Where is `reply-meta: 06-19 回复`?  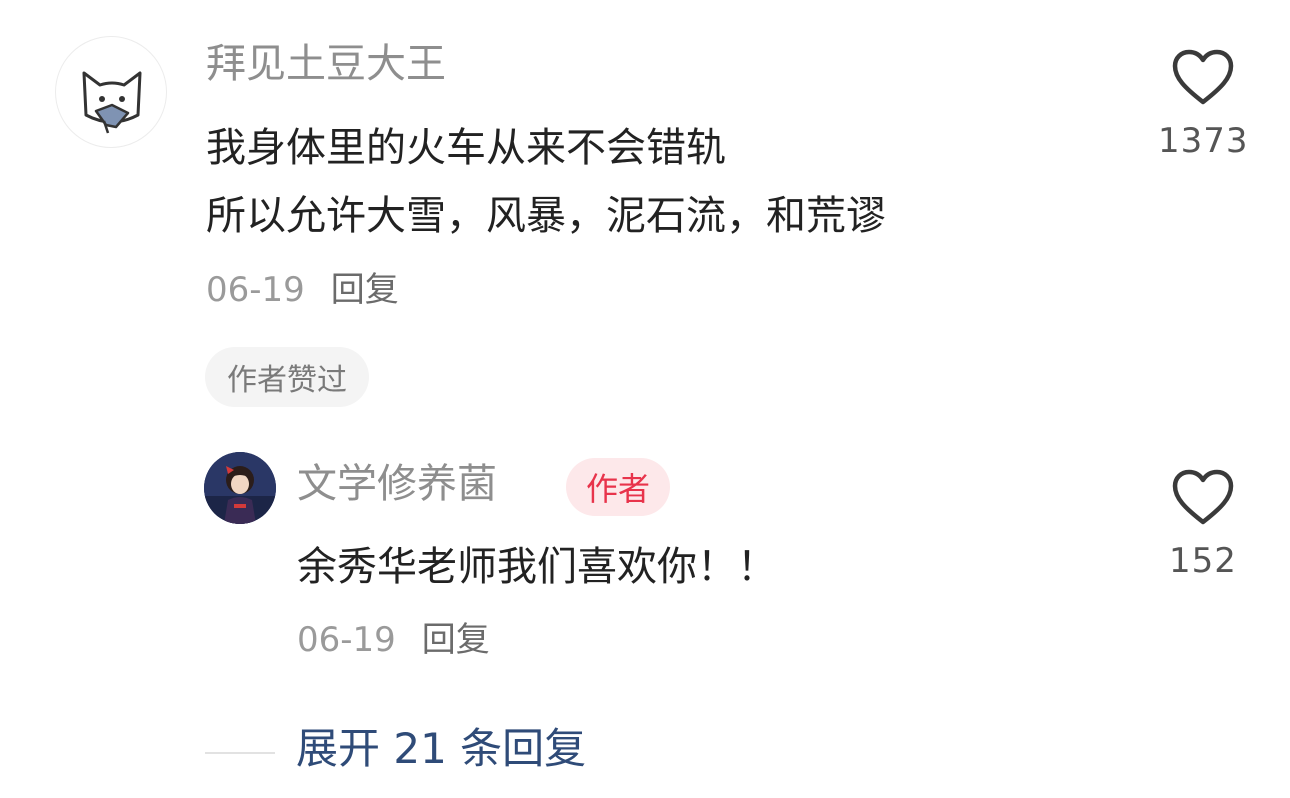 reply-meta: 06-19 回复 is located at coordinates (393, 640).